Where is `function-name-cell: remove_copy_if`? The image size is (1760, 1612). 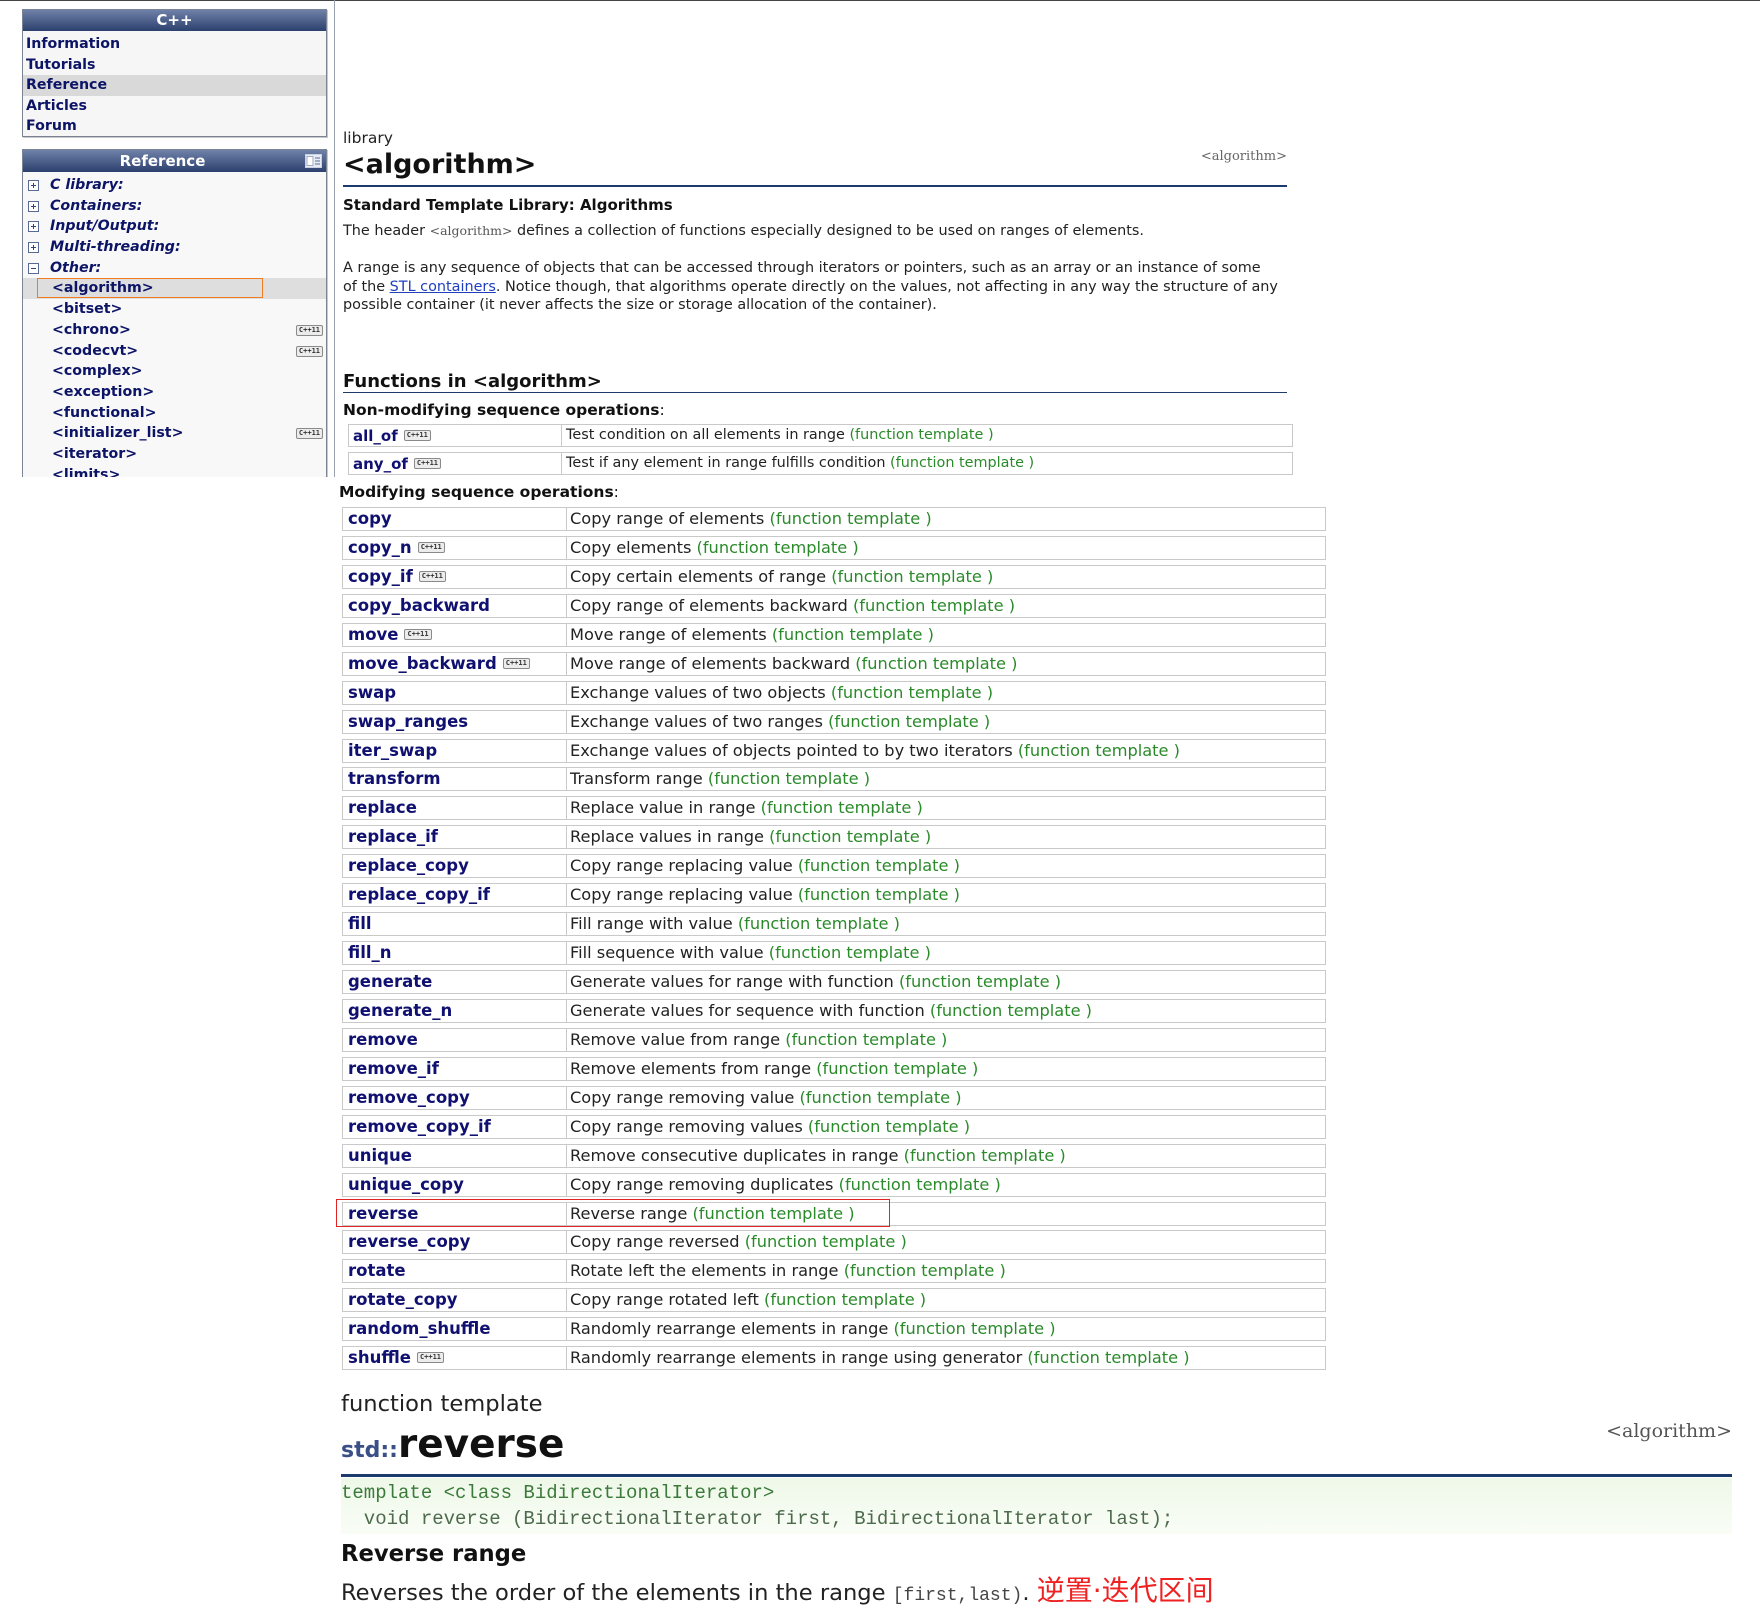
function-name-cell: remove_copy_if is located at coordinates (454, 1126).